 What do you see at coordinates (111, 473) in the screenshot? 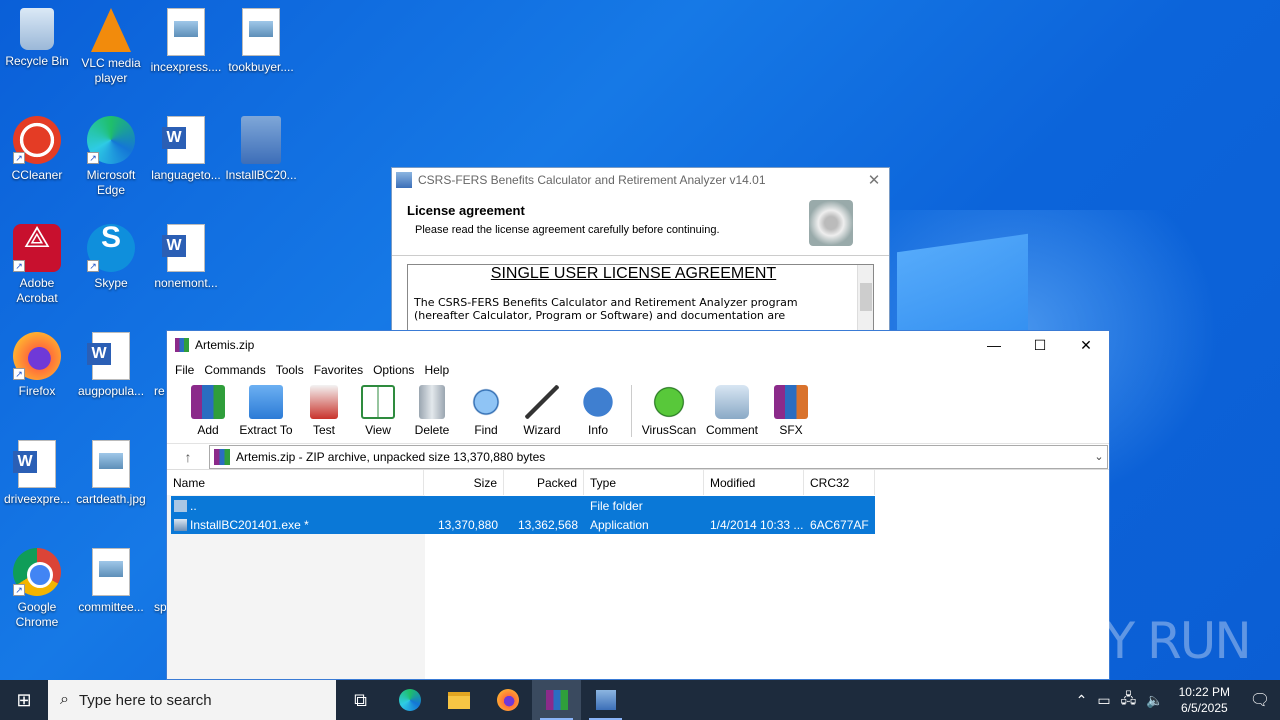
I see `desktop-icon-cartdeath: cartdeath.jpg` at bounding box center [111, 473].